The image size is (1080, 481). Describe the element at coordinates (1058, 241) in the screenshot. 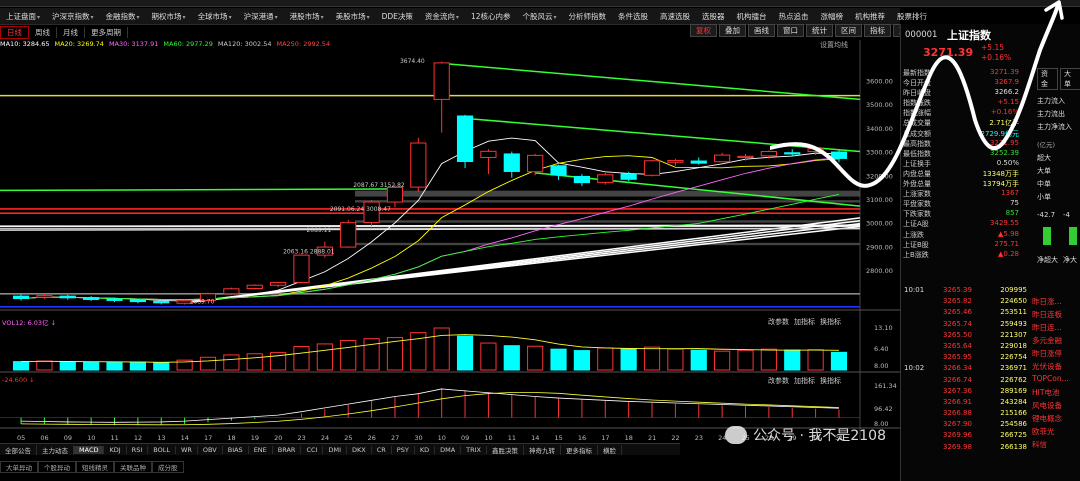

I see `net-flow-bars: -42.7 净超大 -4 净大` at that location.